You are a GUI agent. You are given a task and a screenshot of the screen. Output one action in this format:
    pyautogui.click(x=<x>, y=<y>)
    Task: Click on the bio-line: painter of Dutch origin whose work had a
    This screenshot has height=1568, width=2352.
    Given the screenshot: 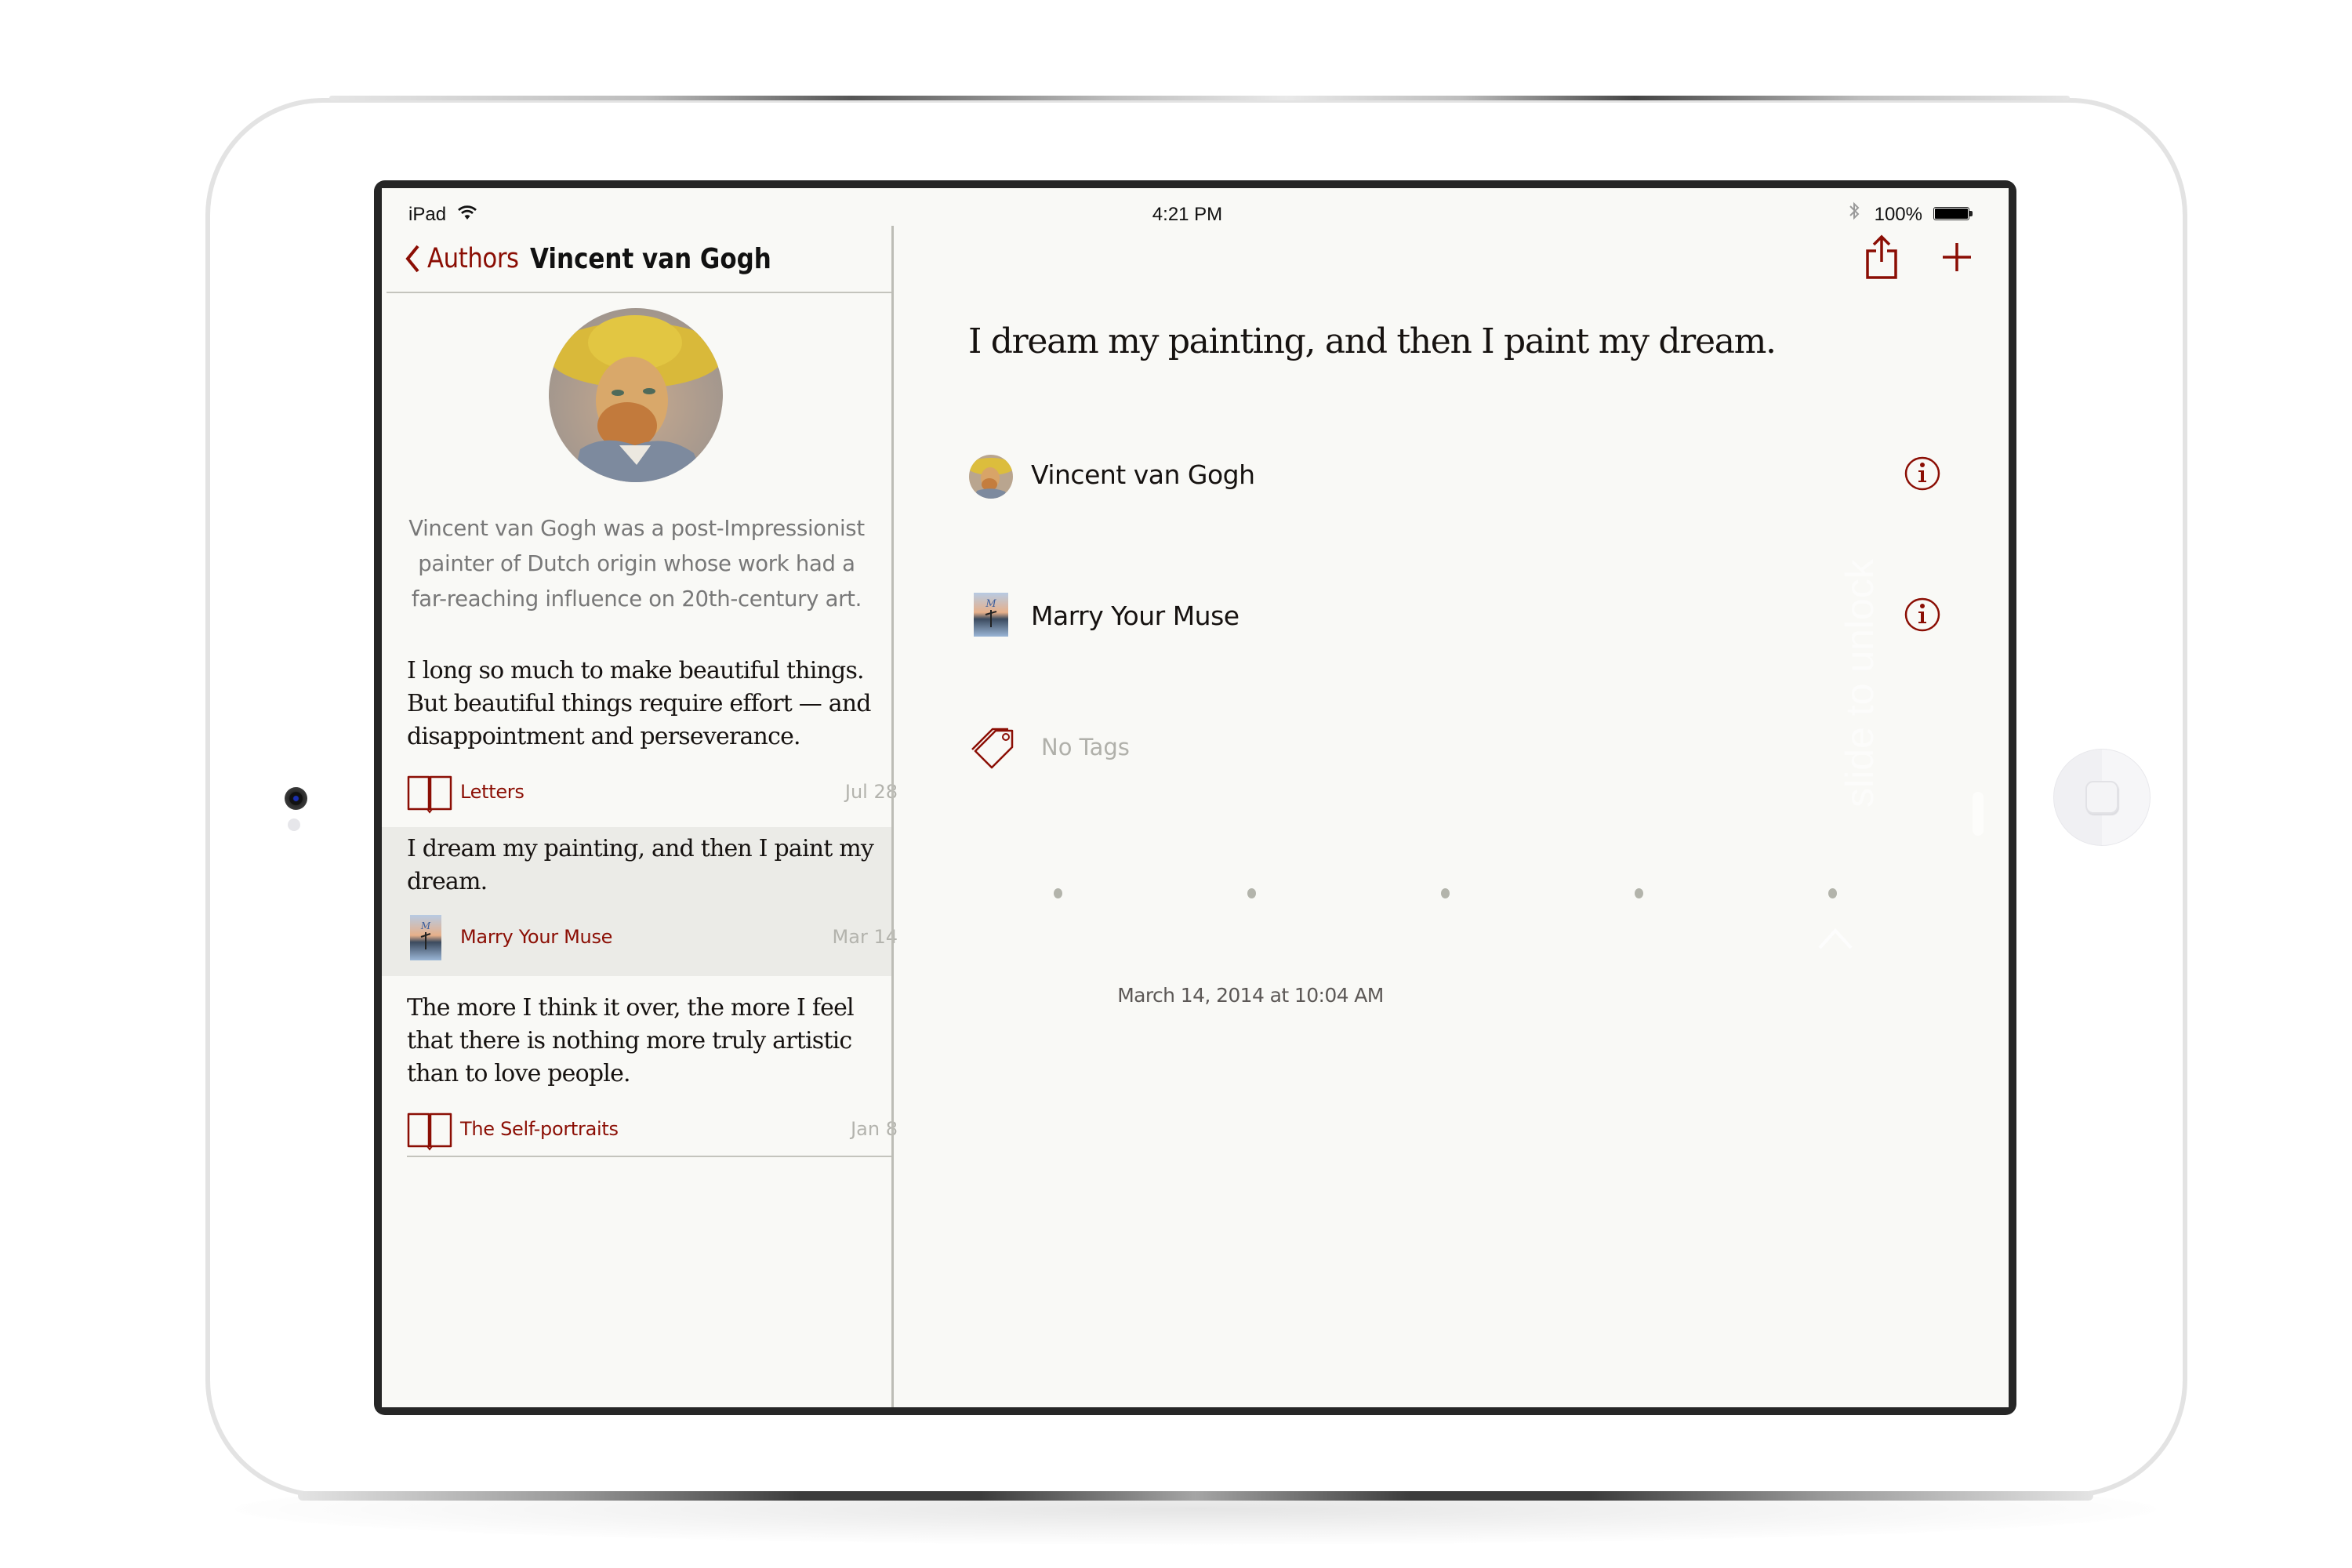 What is the action you would take?
    pyautogui.click(x=636, y=563)
    